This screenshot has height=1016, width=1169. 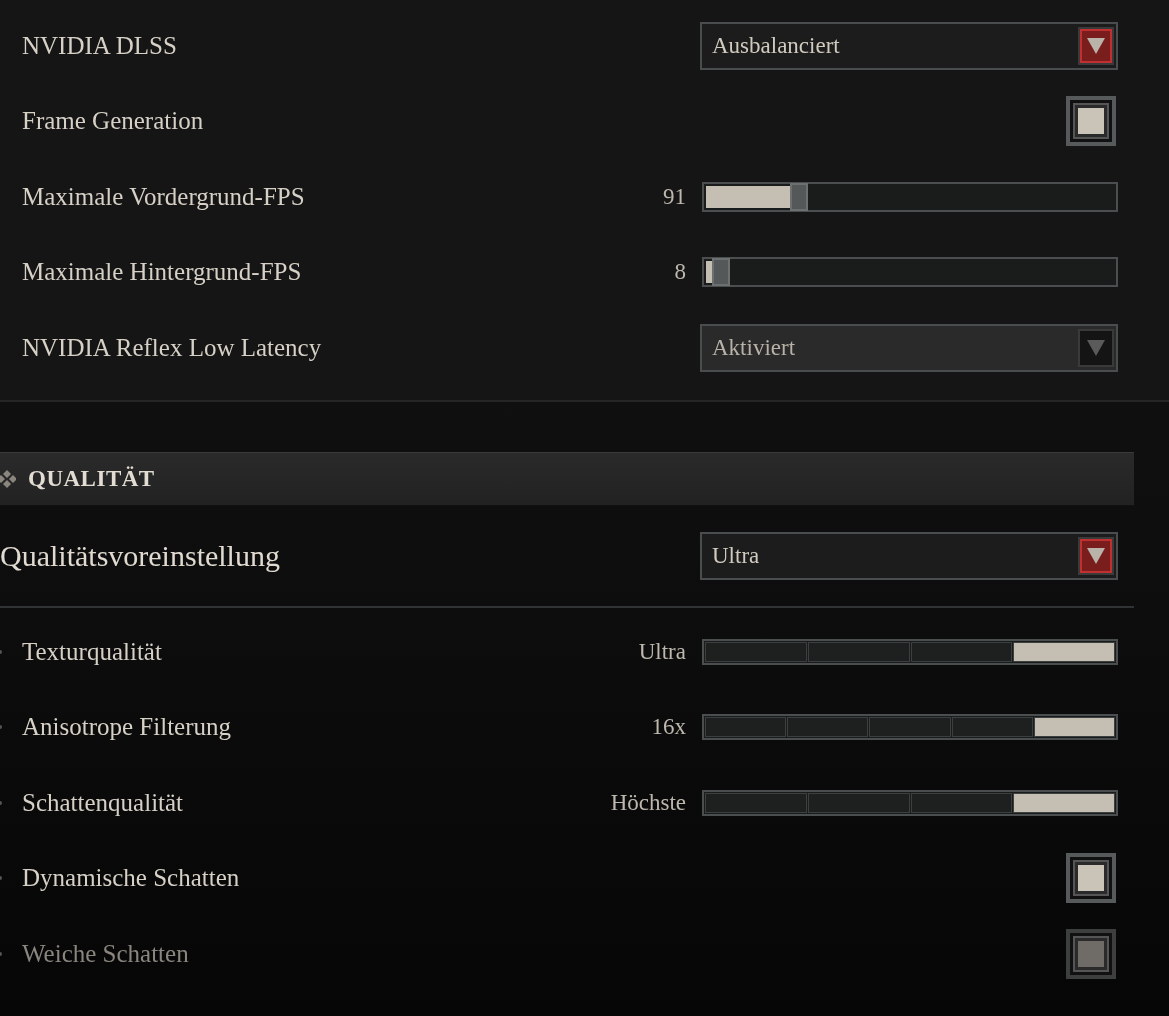 What do you see at coordinates (909, 45) in the screenshot?
I see `dropdown: Ausbalanciert` at bounding box center [909, 45].